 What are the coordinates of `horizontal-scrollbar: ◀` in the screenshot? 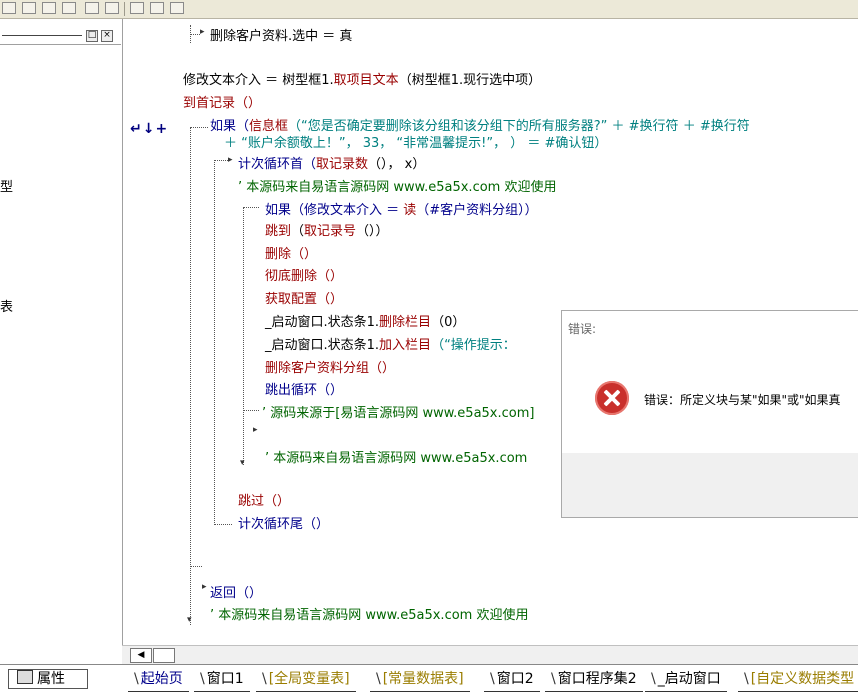 It's located at (490, 654).